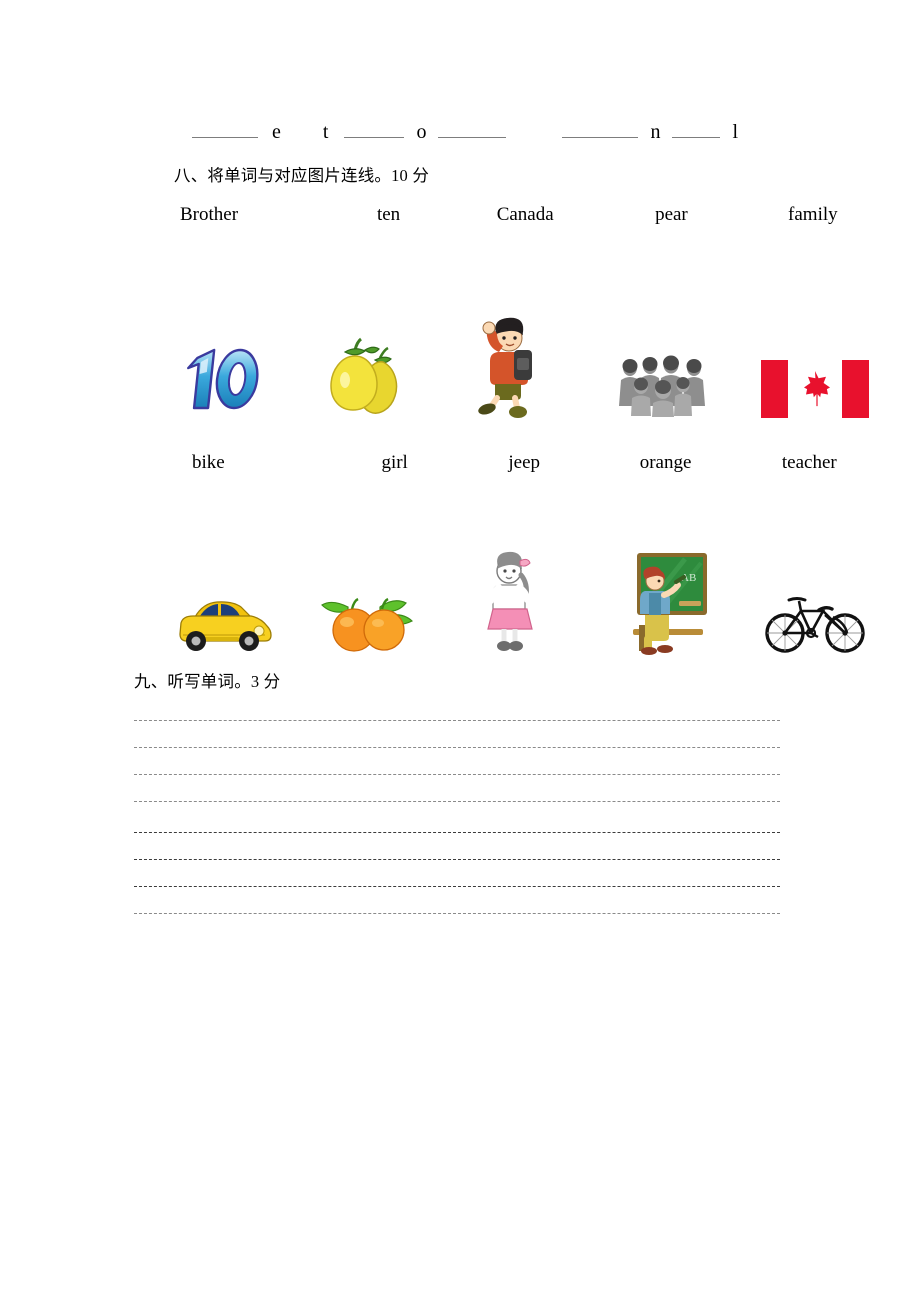  What do you see at coordinates (388, 215) in the screenshot?
I see `match-word-ten: ten` at bounding box center [388, 215].